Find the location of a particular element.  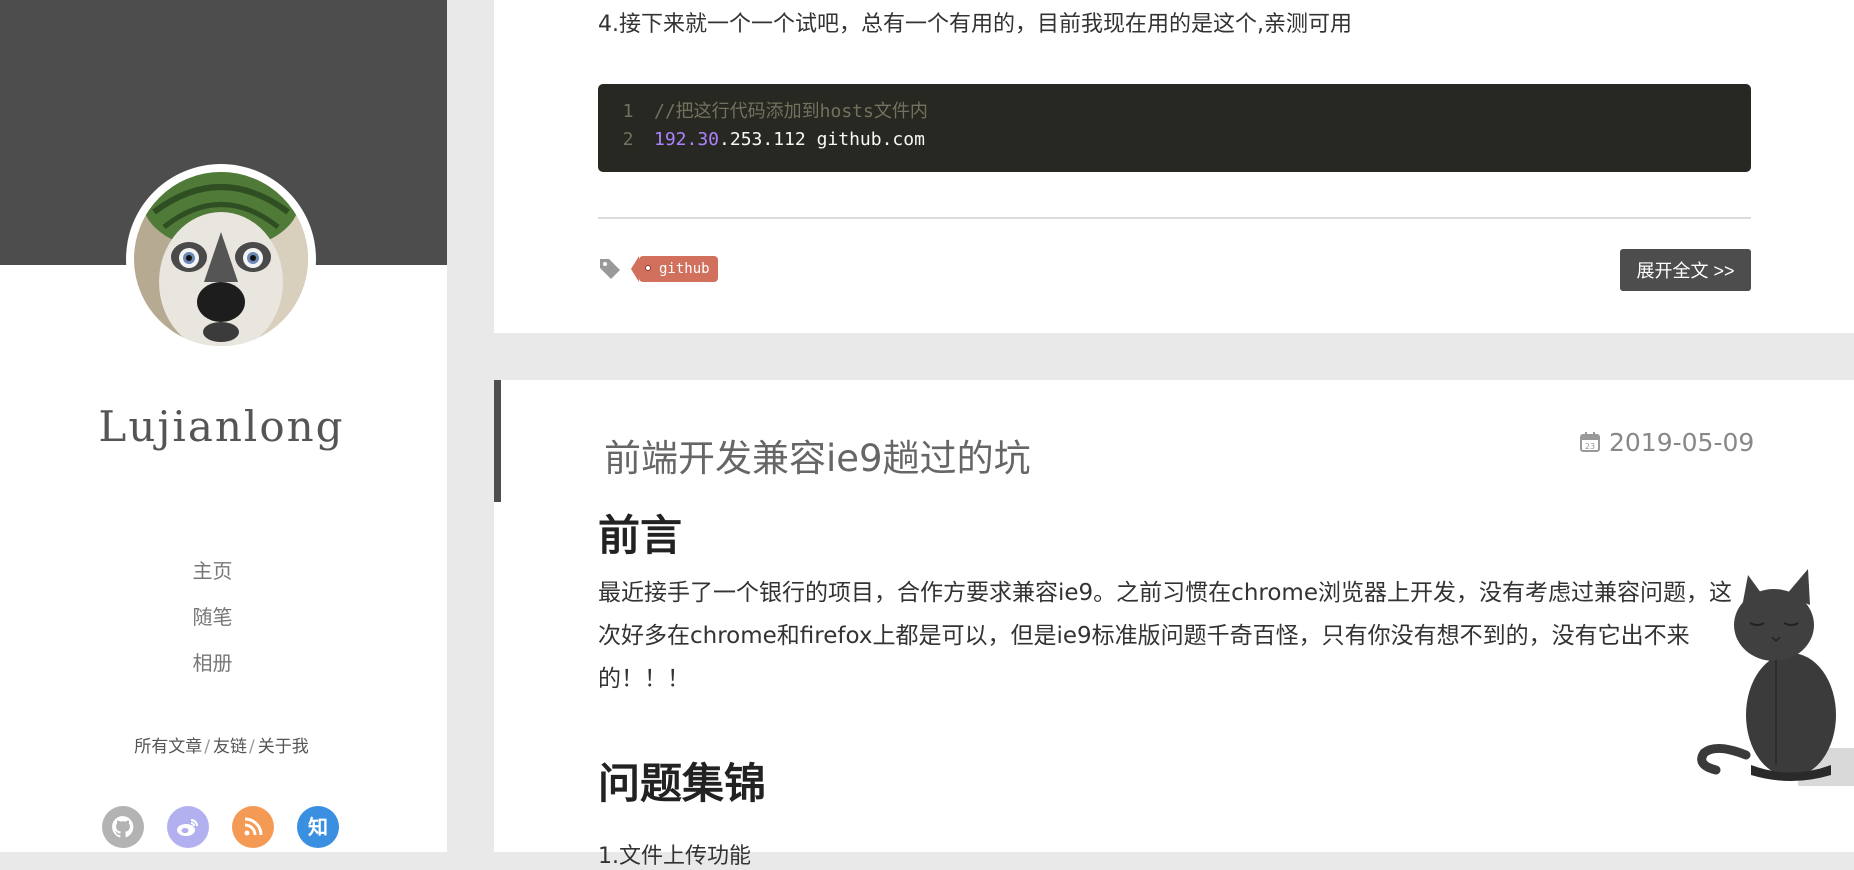

avatar-image is located at coordinates (221, 259).